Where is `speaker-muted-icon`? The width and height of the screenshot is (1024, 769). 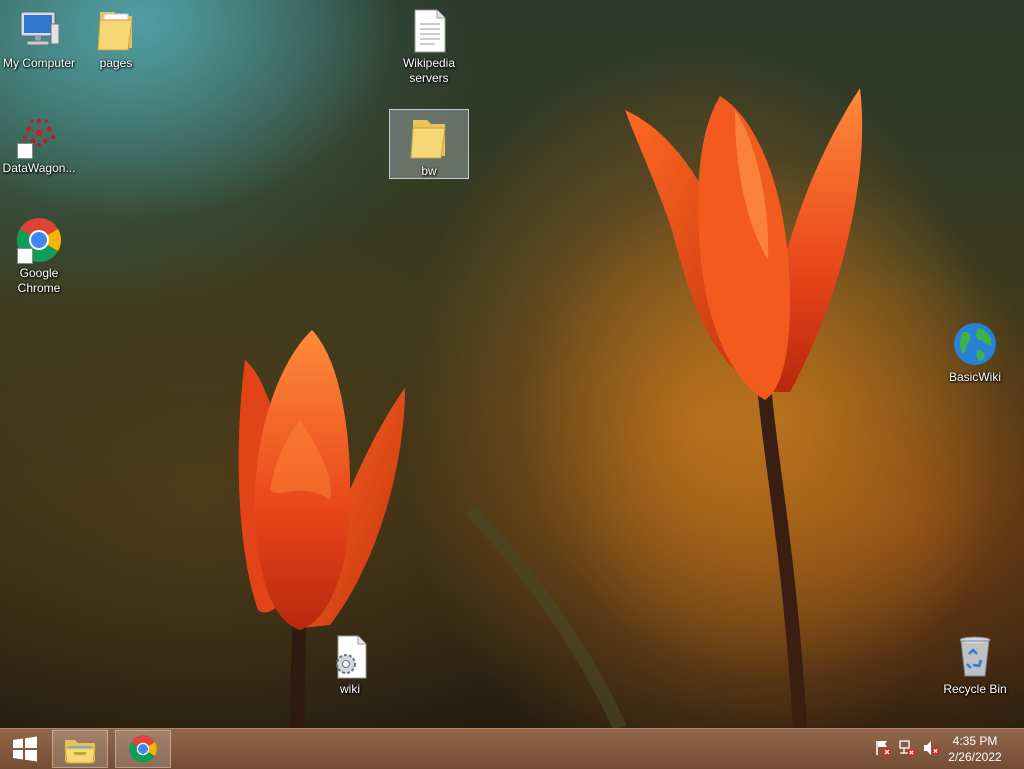
speaker-muted-icon is located at coordinates (931, 748).